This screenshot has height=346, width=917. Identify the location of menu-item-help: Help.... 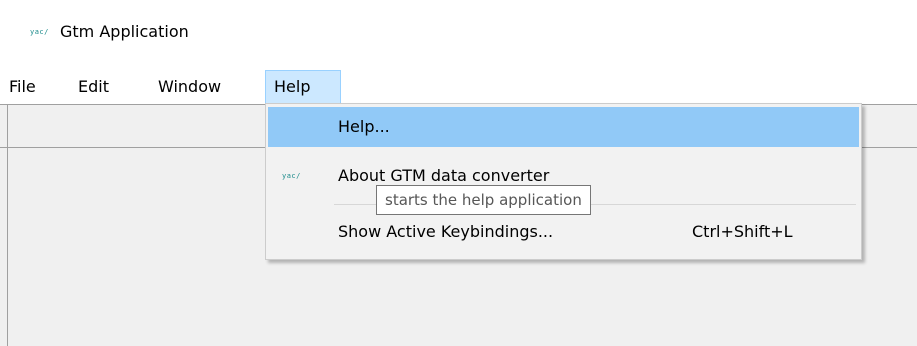
(563, 127).